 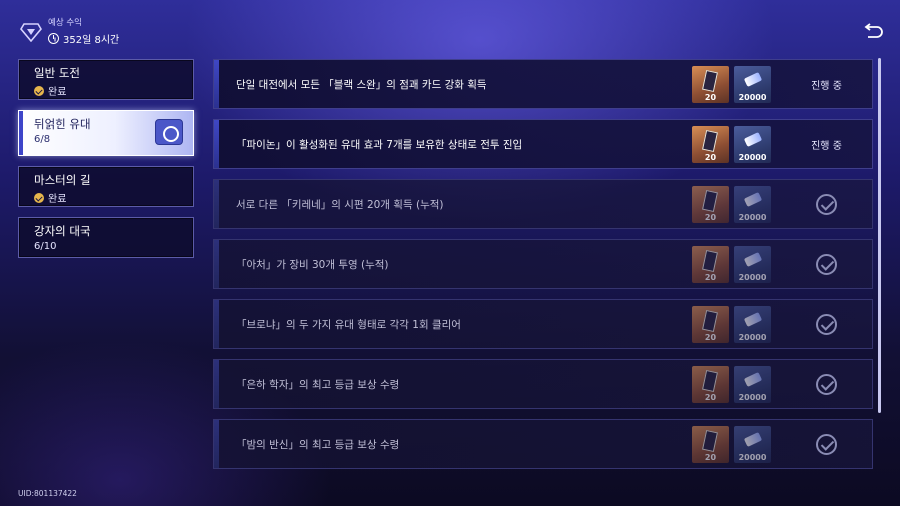 I want to click on mission-description: 「아처」가 장비 30개 투영 (누적), so click(x=312, y=264).